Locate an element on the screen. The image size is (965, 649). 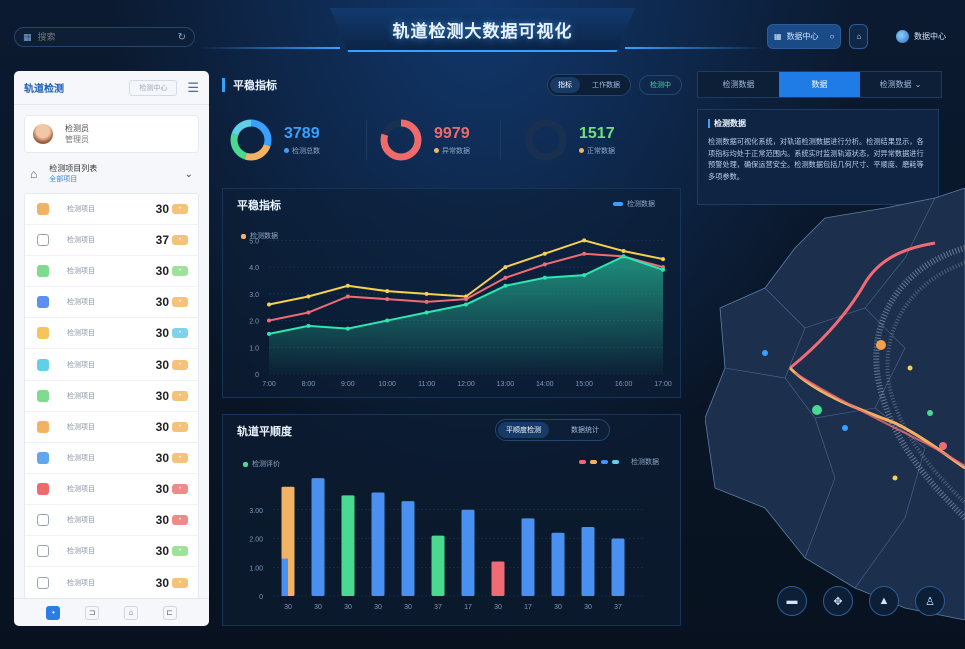
tab-indicator: 指标 is located at coordinates (565, 85).